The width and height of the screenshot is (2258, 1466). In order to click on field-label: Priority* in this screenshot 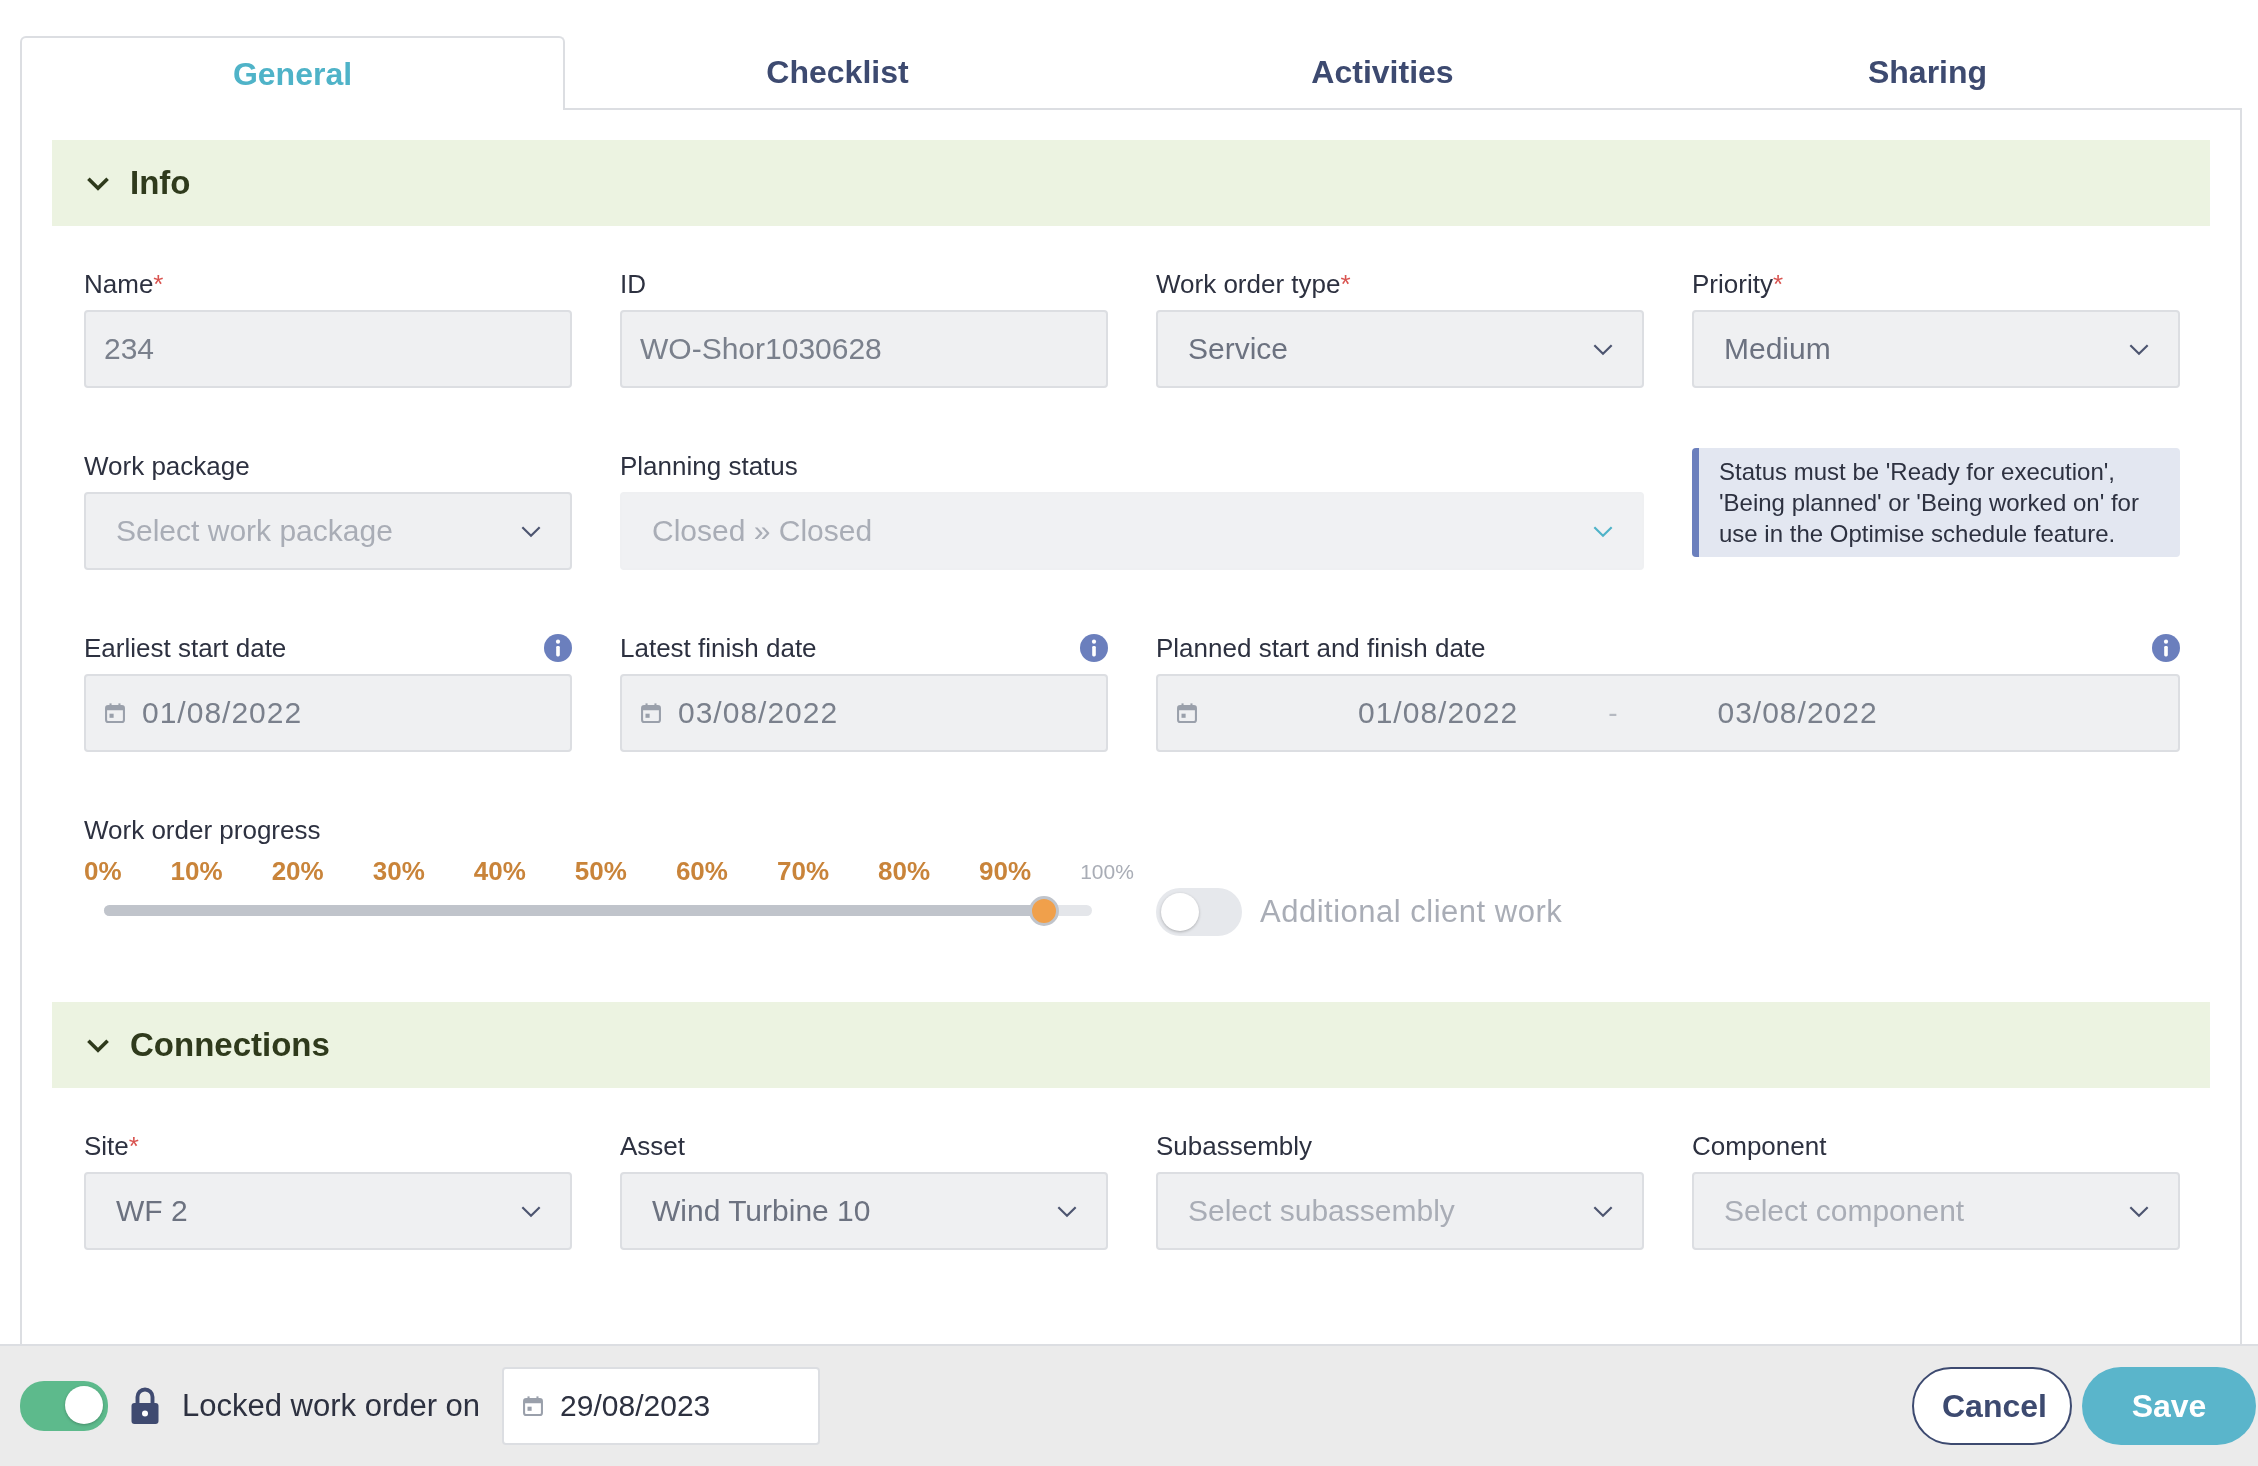, I will do `click(1738, 284)`.